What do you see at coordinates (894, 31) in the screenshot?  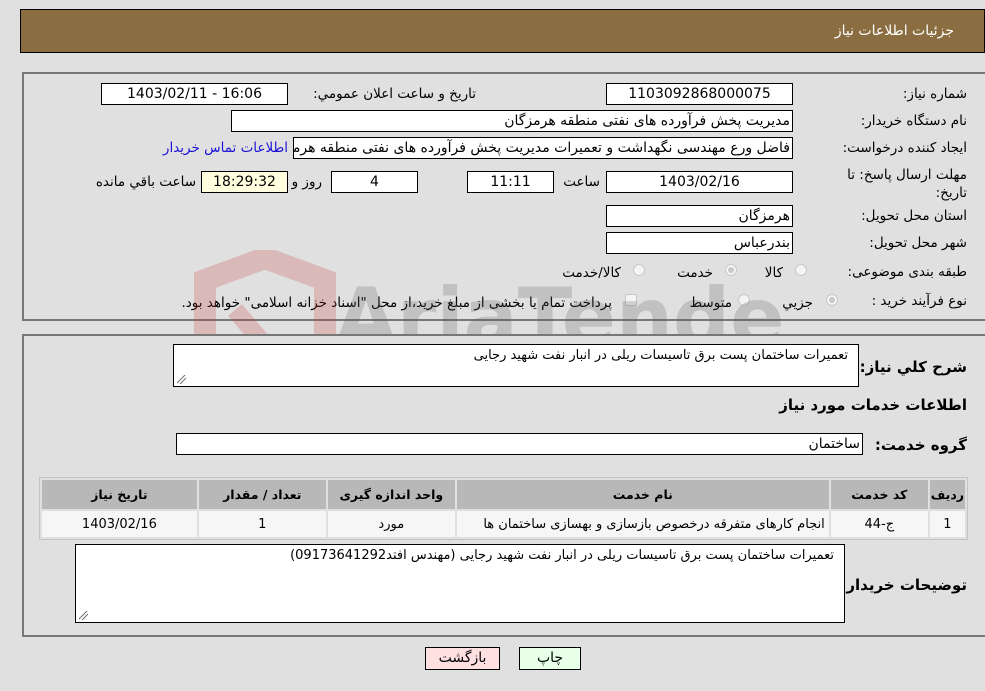 I see `page-title: جزئیات اطلاعات نیاز` at bounding box center [894, 31].